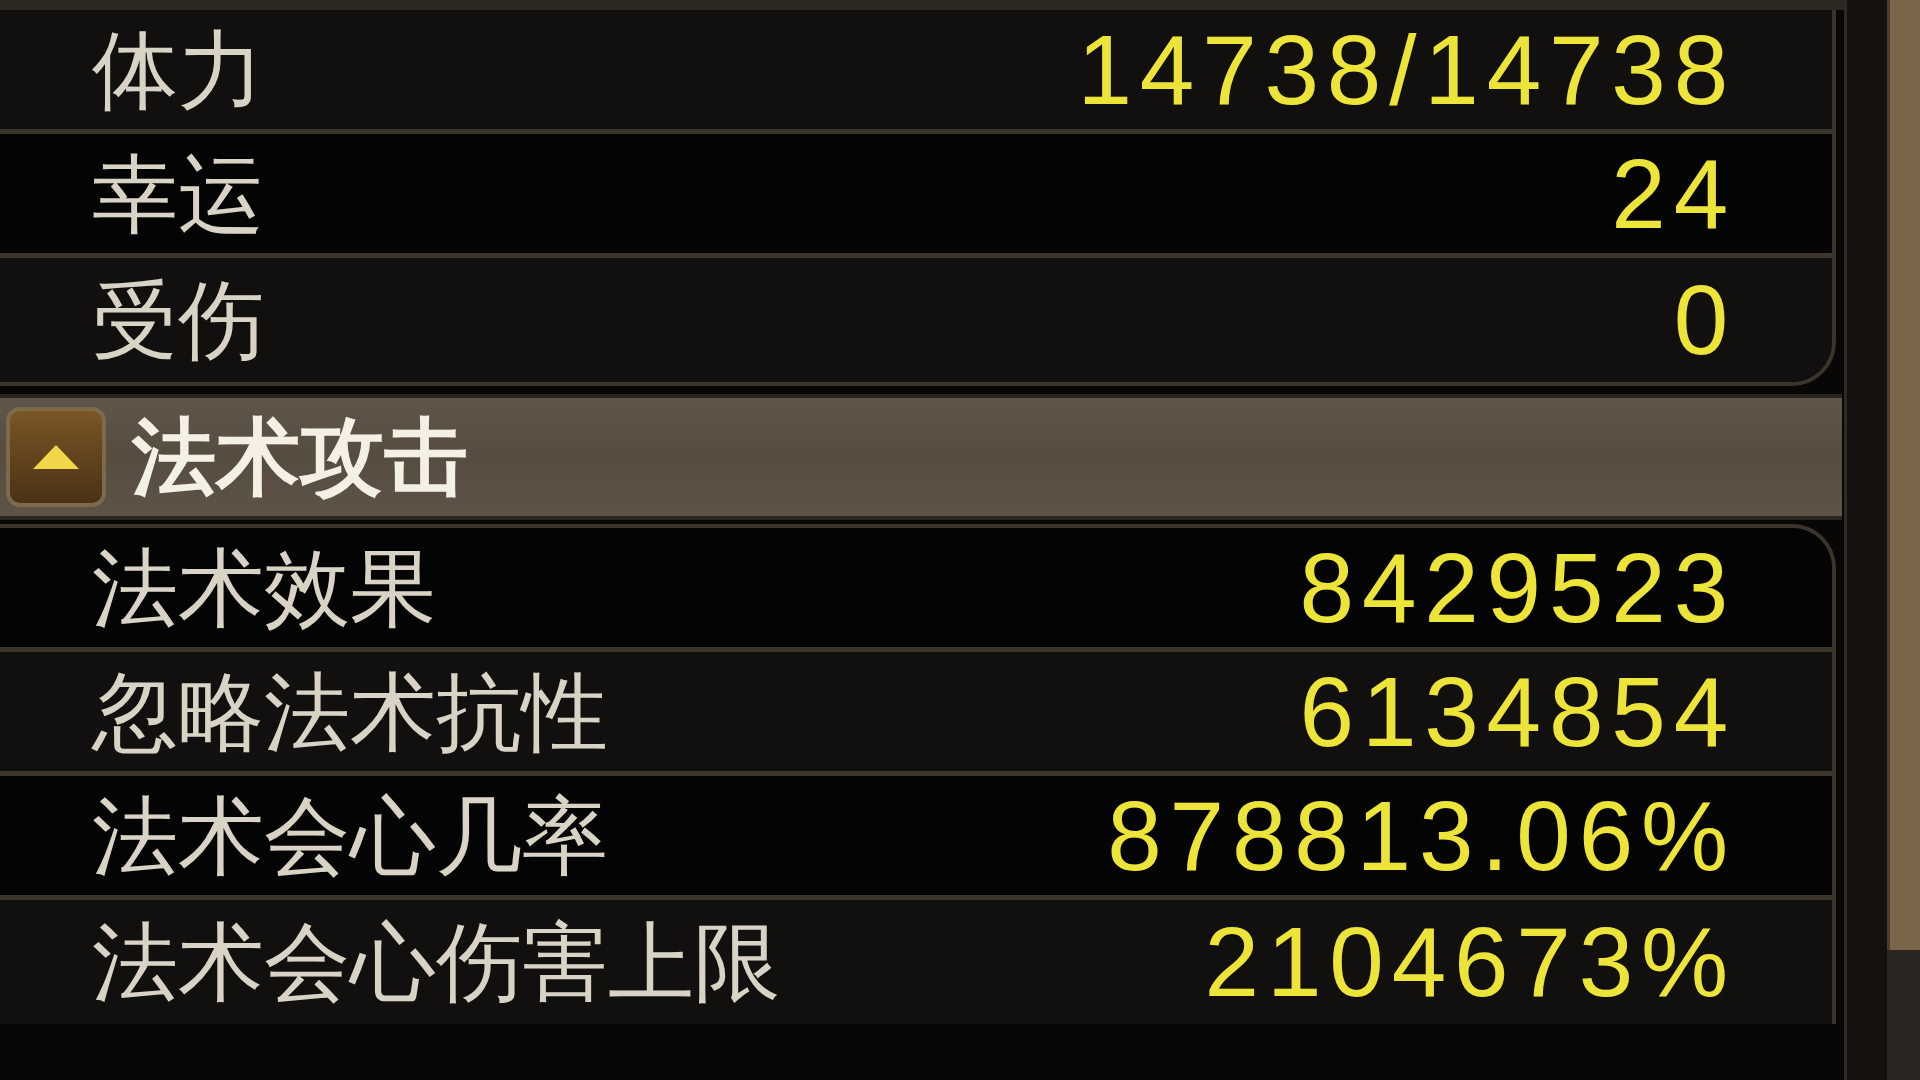  What do you see at coordinates (1406, 69) in the screenshot?
I see `stat-value: 14738/14738` at bounding box center [1406, 69].